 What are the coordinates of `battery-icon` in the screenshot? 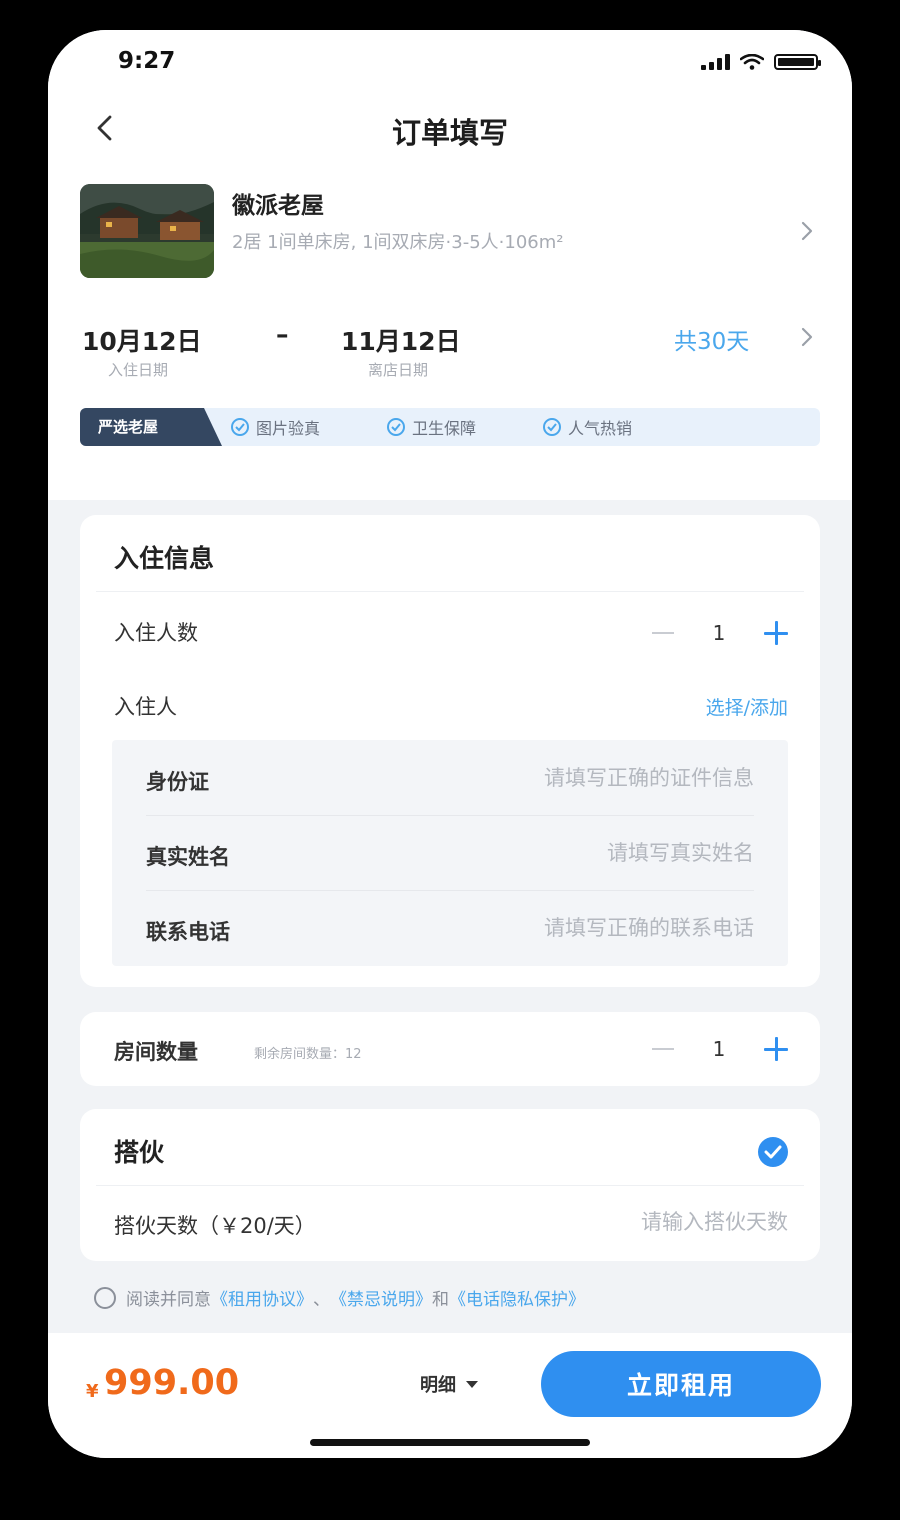 It's located at (797, 62).